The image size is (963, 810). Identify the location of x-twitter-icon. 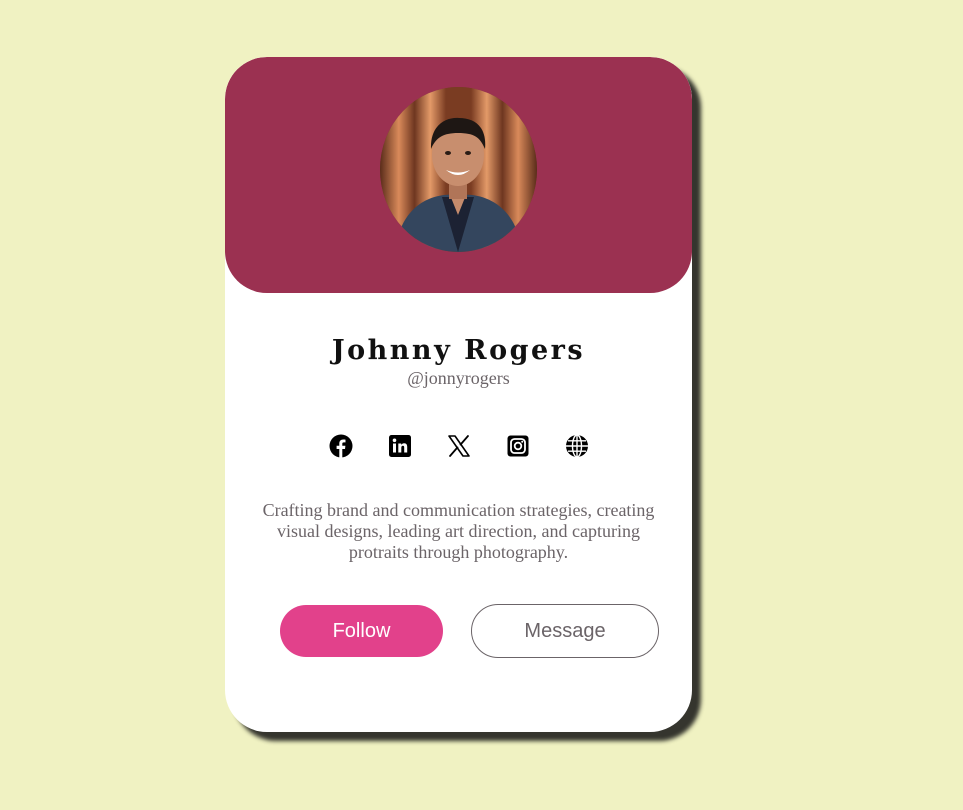
(459, 446).